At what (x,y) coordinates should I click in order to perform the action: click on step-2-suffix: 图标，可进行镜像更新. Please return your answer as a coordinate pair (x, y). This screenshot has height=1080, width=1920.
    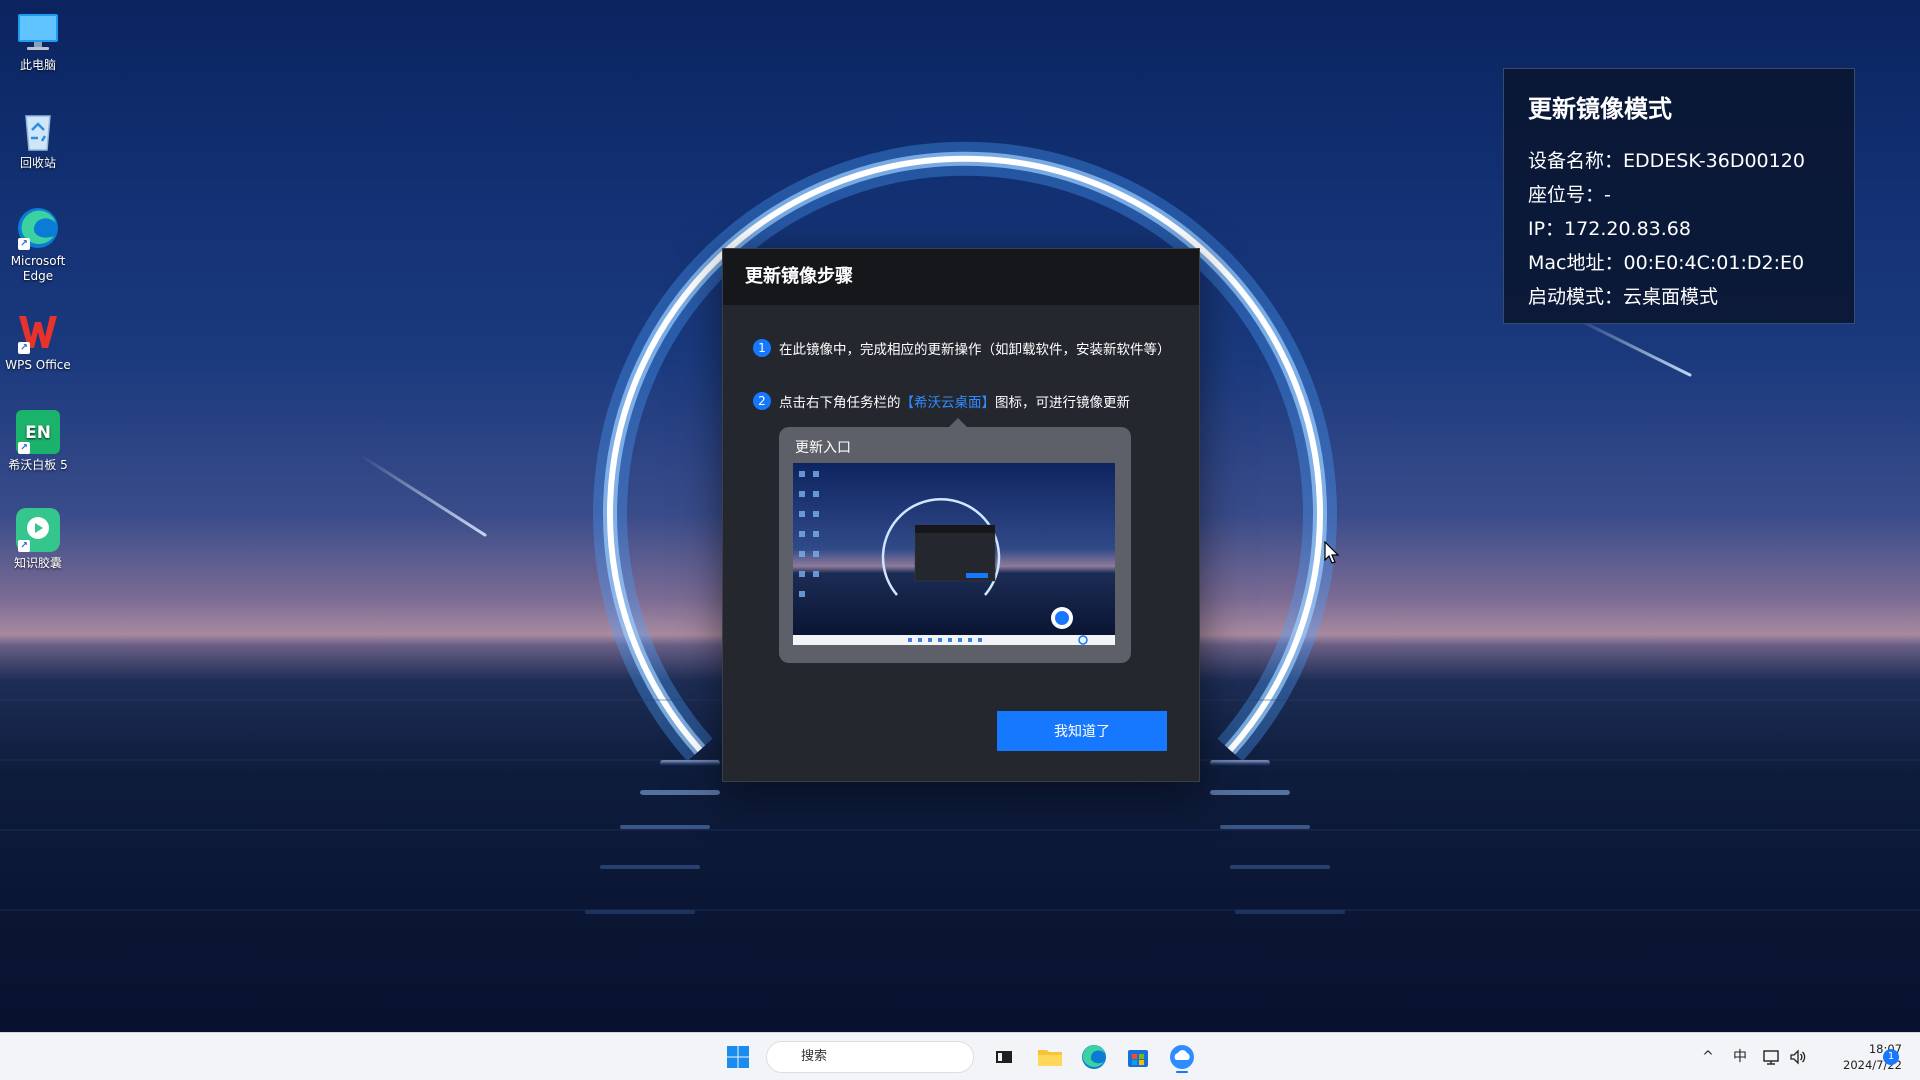
    Looking at the image, I should click on (1062, 403).